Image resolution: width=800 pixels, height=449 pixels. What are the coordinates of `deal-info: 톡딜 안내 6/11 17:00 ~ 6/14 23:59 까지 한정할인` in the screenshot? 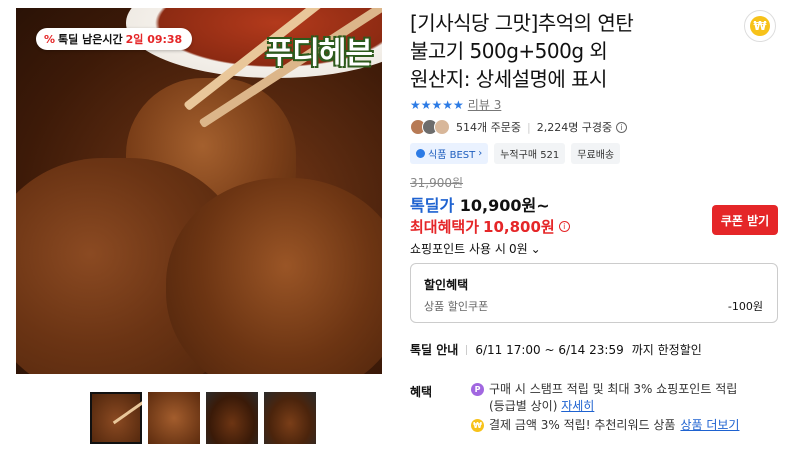 It's located at (556, 349).